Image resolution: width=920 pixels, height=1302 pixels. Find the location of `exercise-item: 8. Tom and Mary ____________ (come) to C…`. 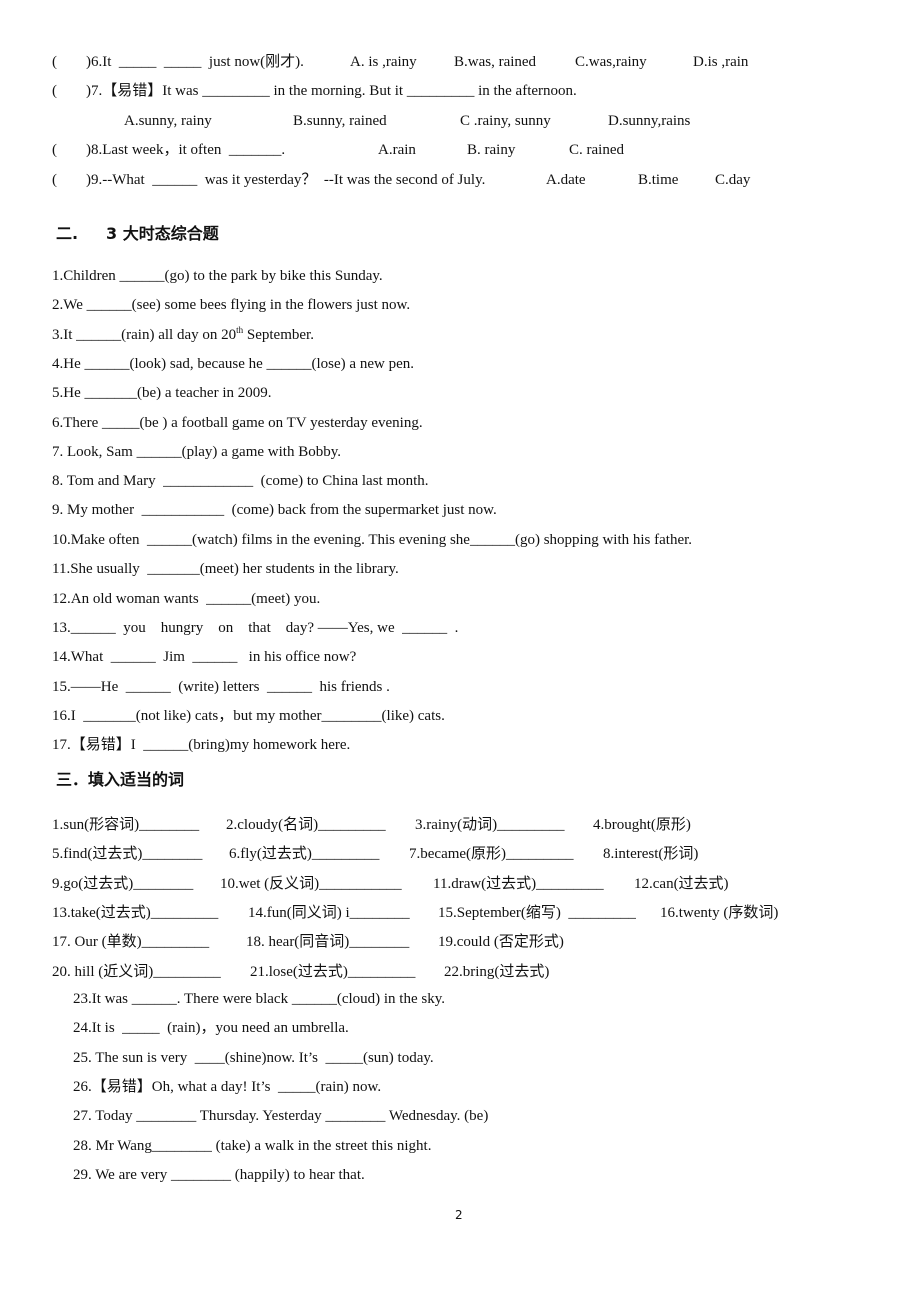

exercise-item: 8. Tom and Mary ____________ (come) to C… is located at coordinates (240, 481).